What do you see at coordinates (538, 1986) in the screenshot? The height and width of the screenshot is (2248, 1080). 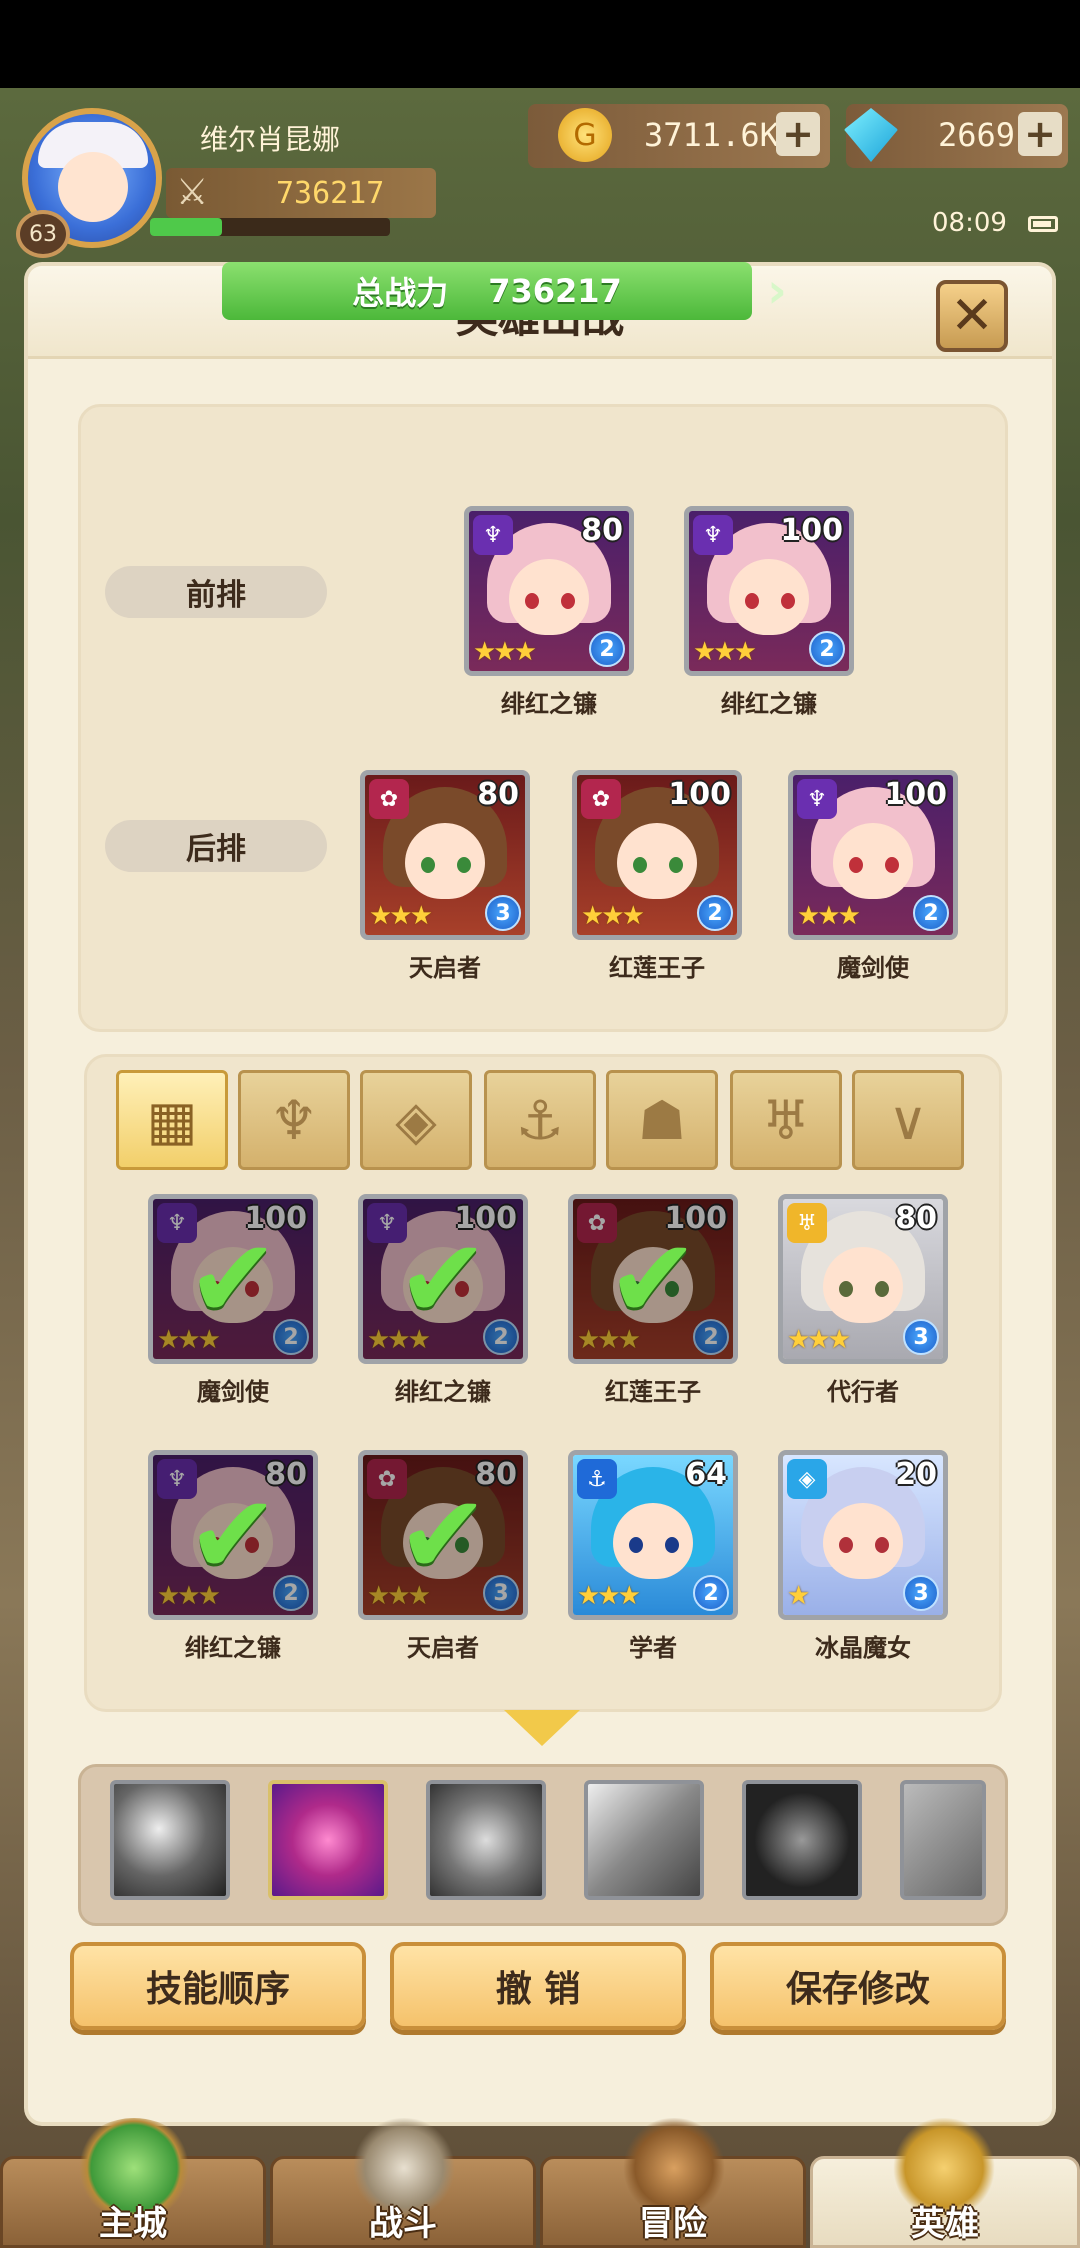 I see `undo-button: 撤 销` at bounding box center [538, 1986].